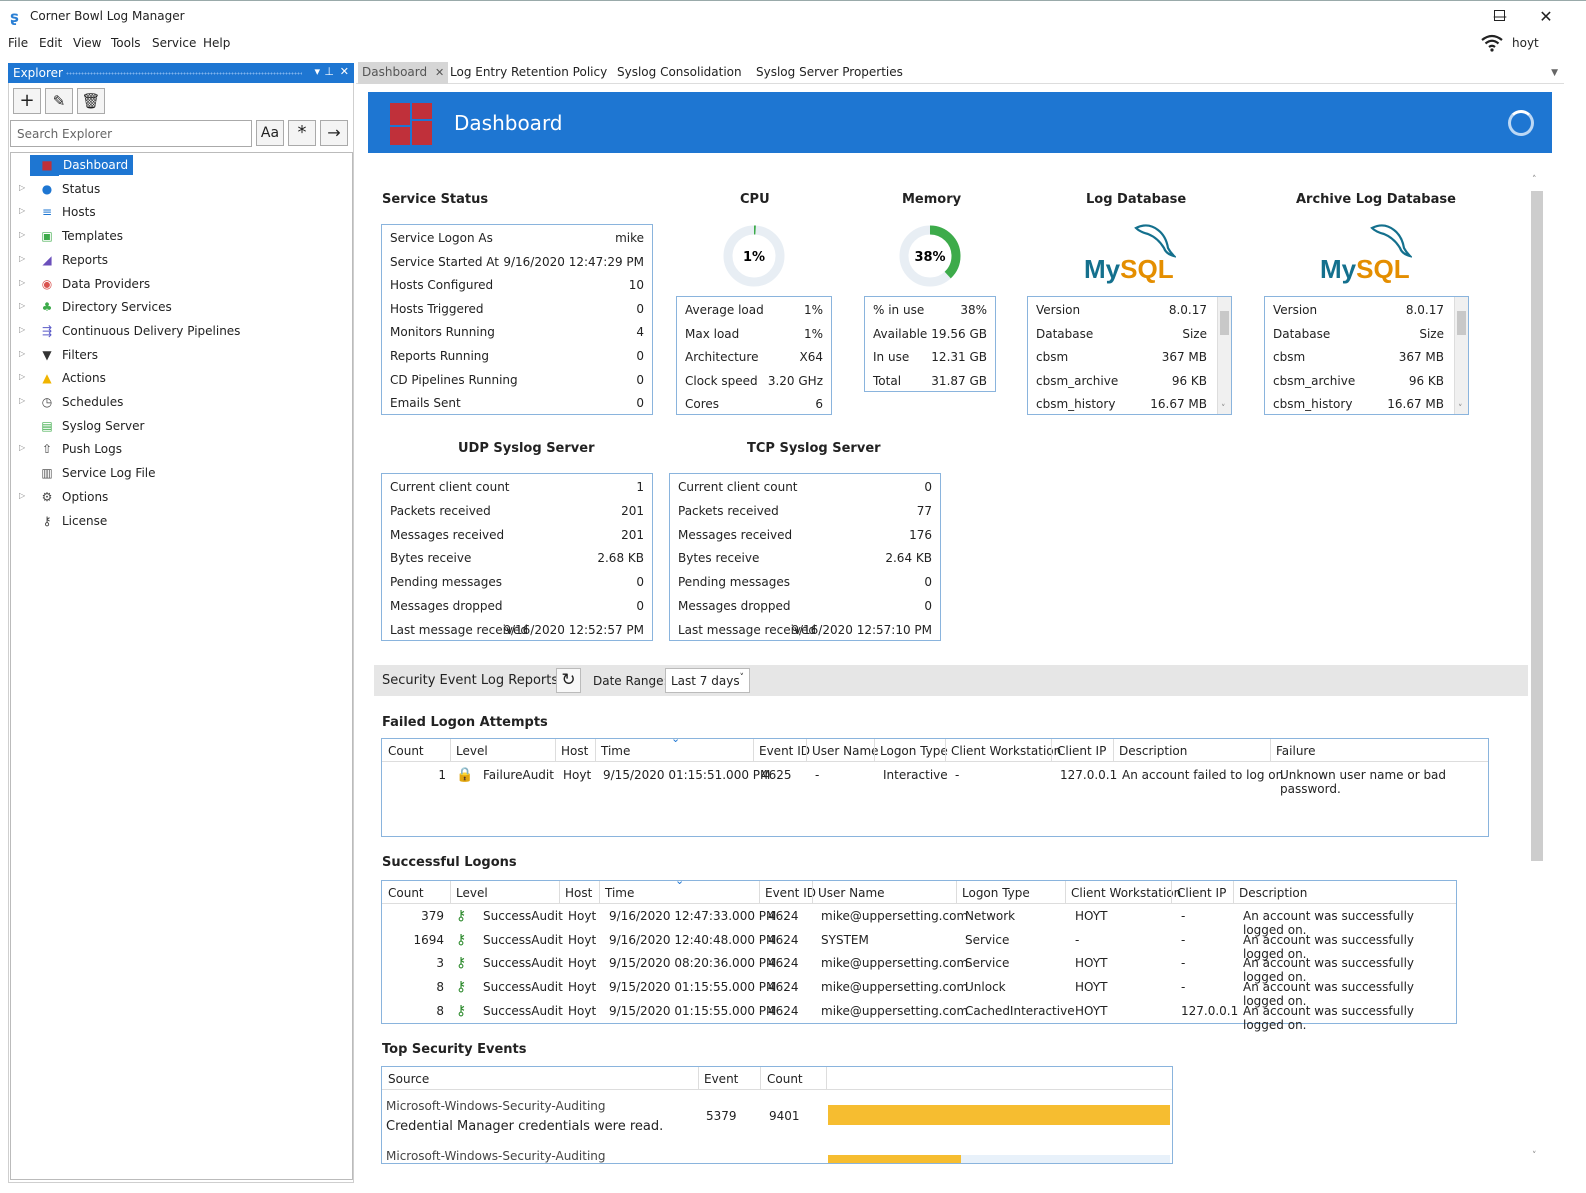 Image resolution: width=1586 pixels, height=1193 pixels. I want to click on tree-item-syslog-server: ▤ Syslog Server, so click(176, 426).